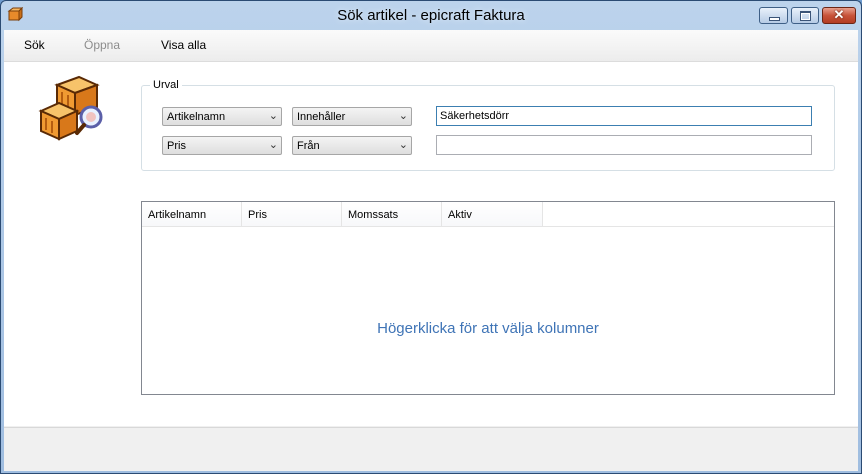 This screenshot has width=862, height=474. Describe the element at coordinates (176, 146) in the screenshot. I see `field-dropdown-2-value: Pris` at that location.